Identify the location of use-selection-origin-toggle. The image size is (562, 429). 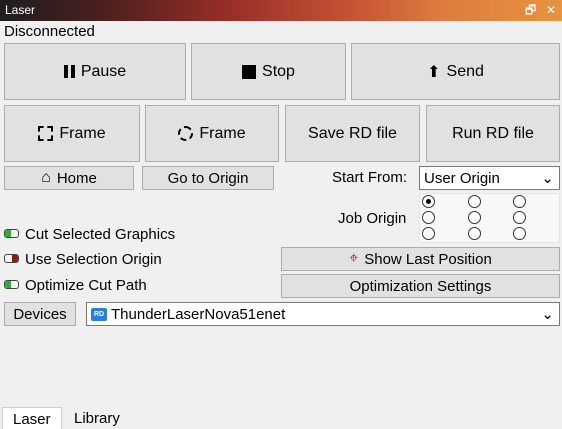
(11, 258).